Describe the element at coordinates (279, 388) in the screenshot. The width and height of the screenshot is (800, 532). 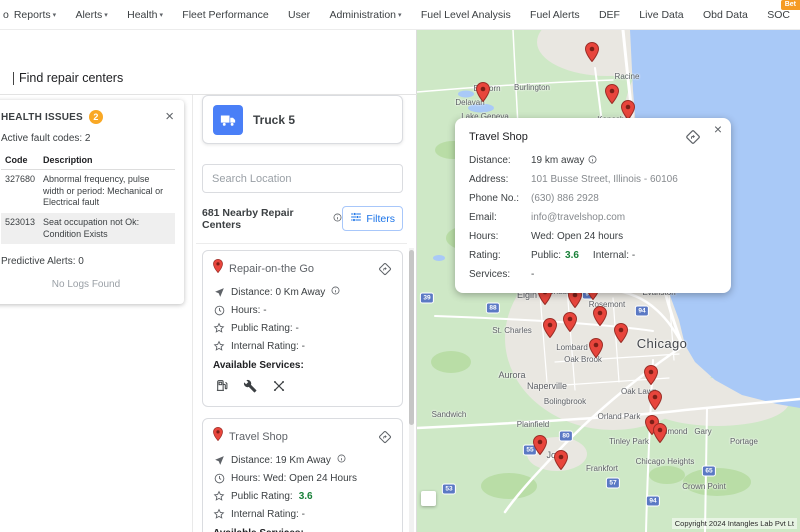
I see `repair-tools-icon` at that location.